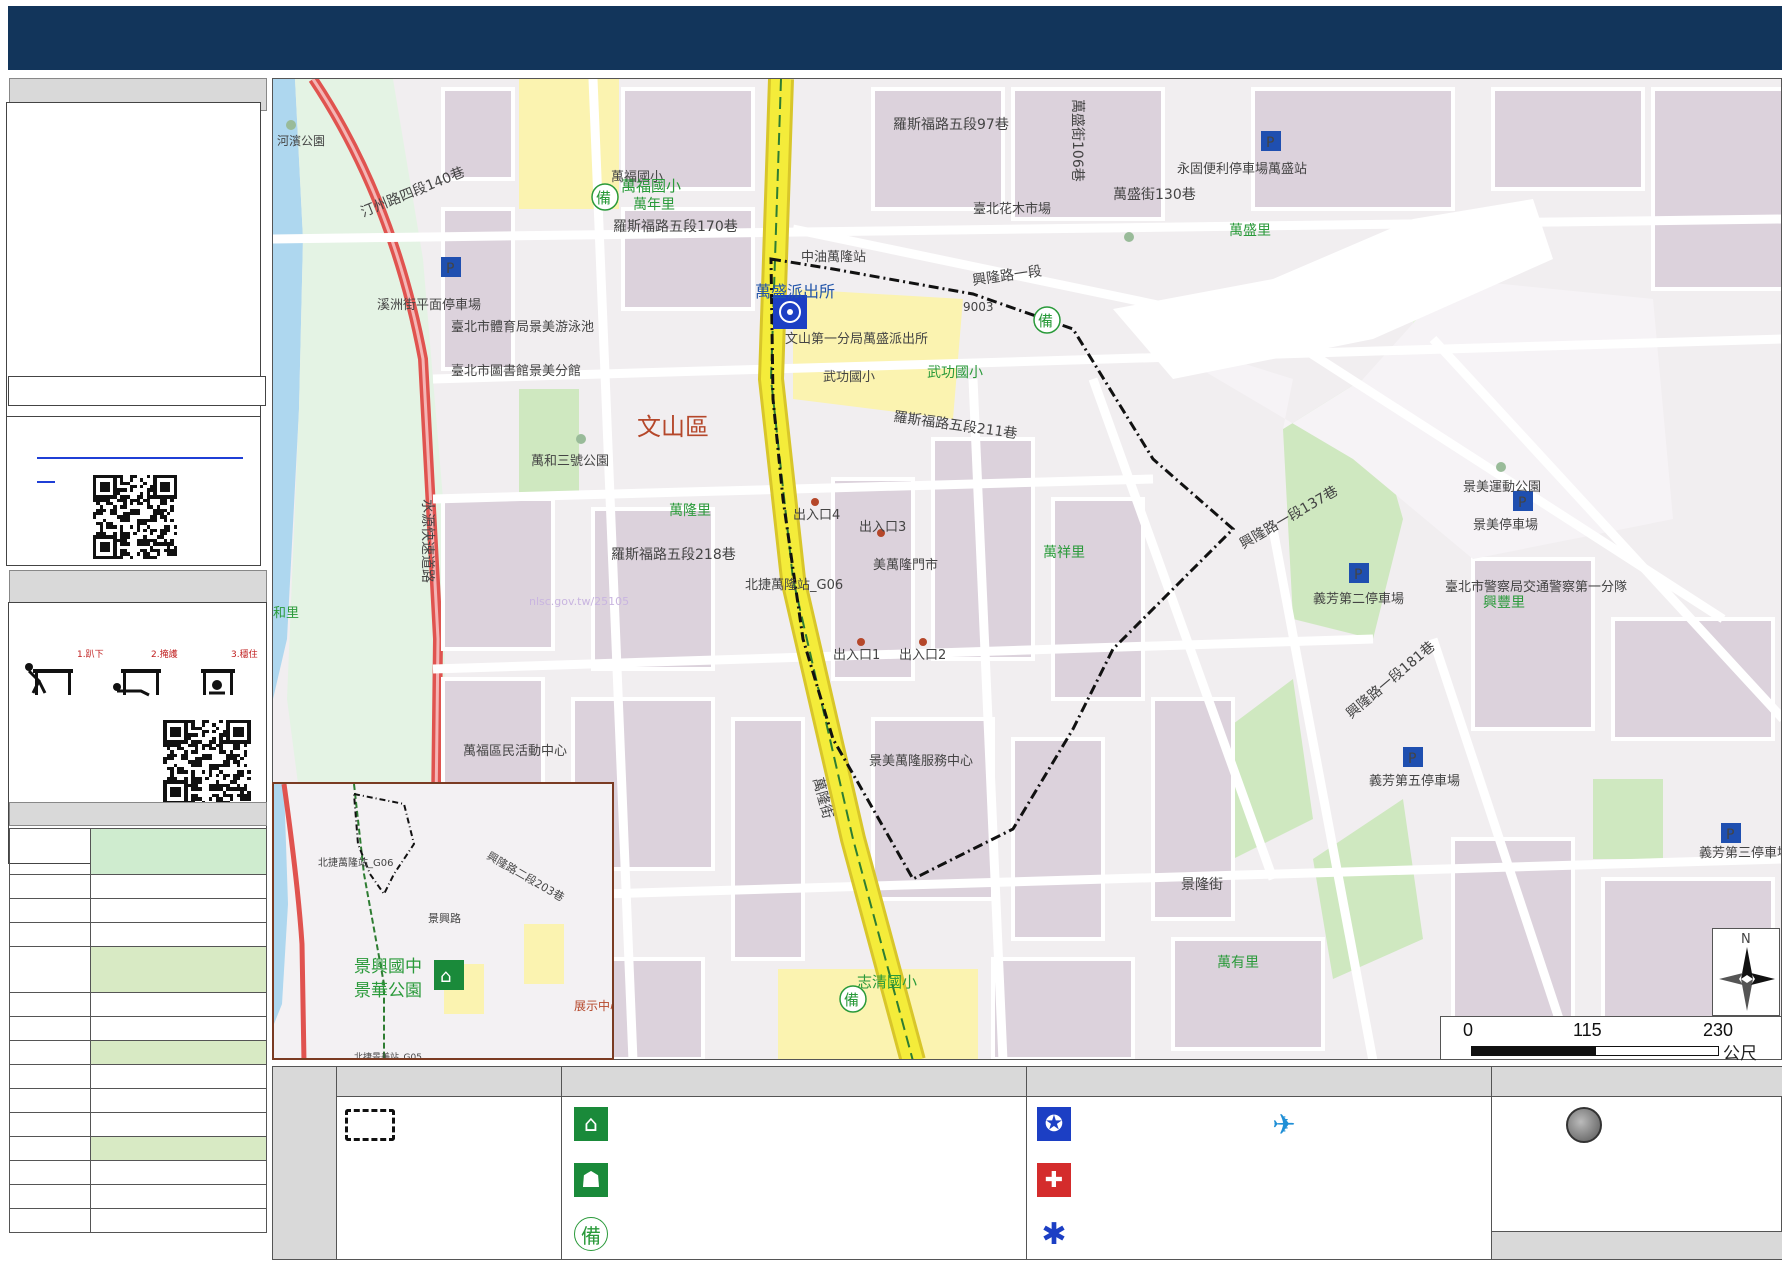  I want to click on legend-footer, so click(1637, 1245).